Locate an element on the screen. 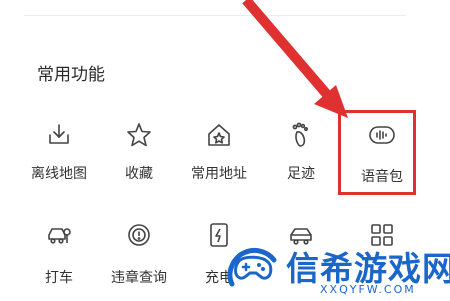  feature-label: 常用地址 is located at coordinates (219, 174).